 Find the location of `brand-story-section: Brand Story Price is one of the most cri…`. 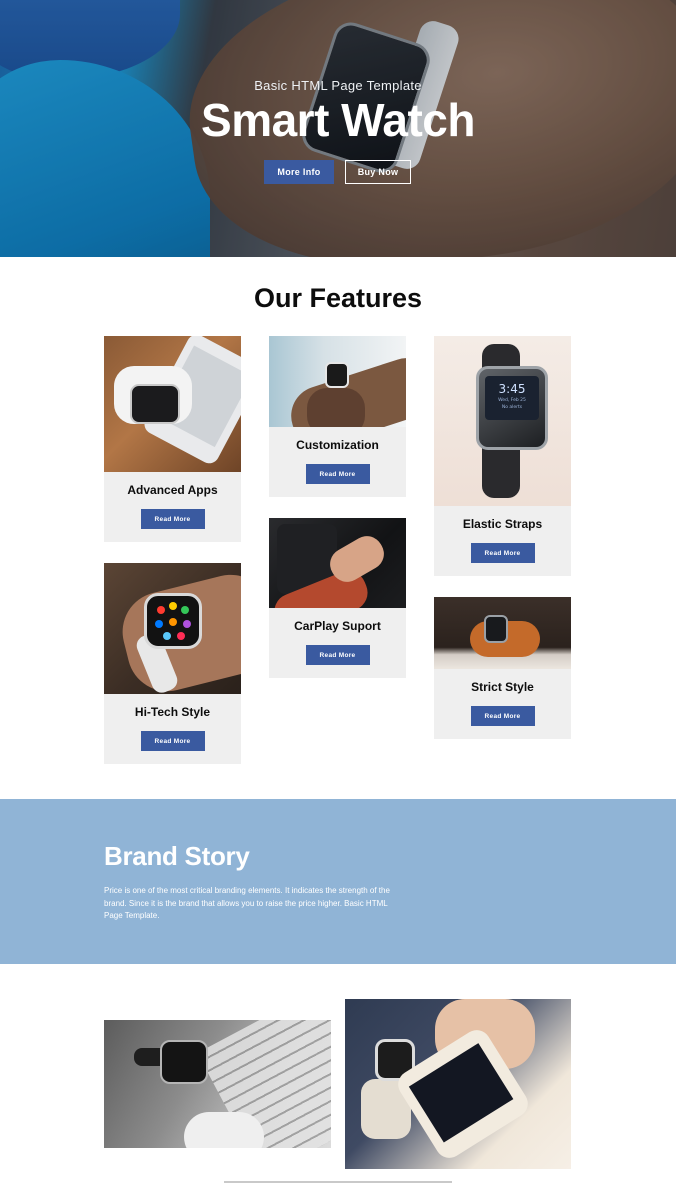

brand-story-section: Brand Story Price is one of the most cri… is located at coordinates (338, 881).